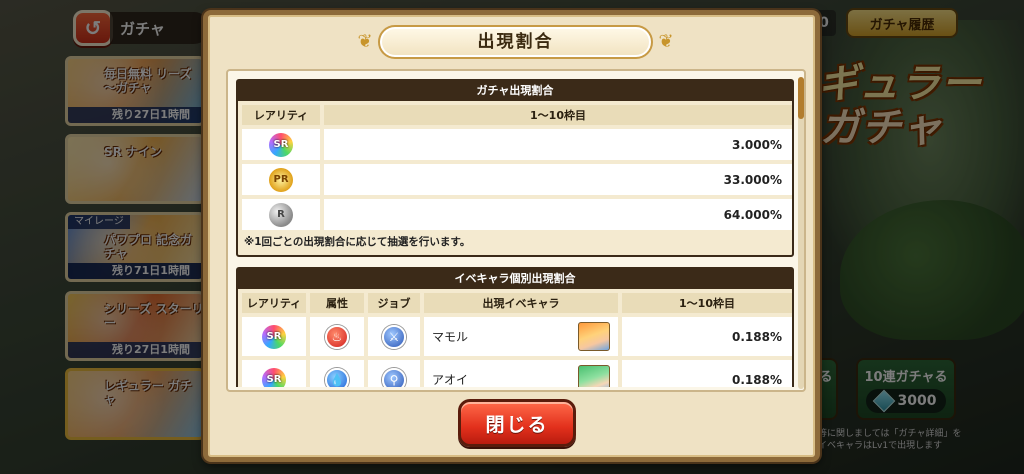  I want to click on dialog-header: ❦ ❦ 出現割合, so click(515, 42).